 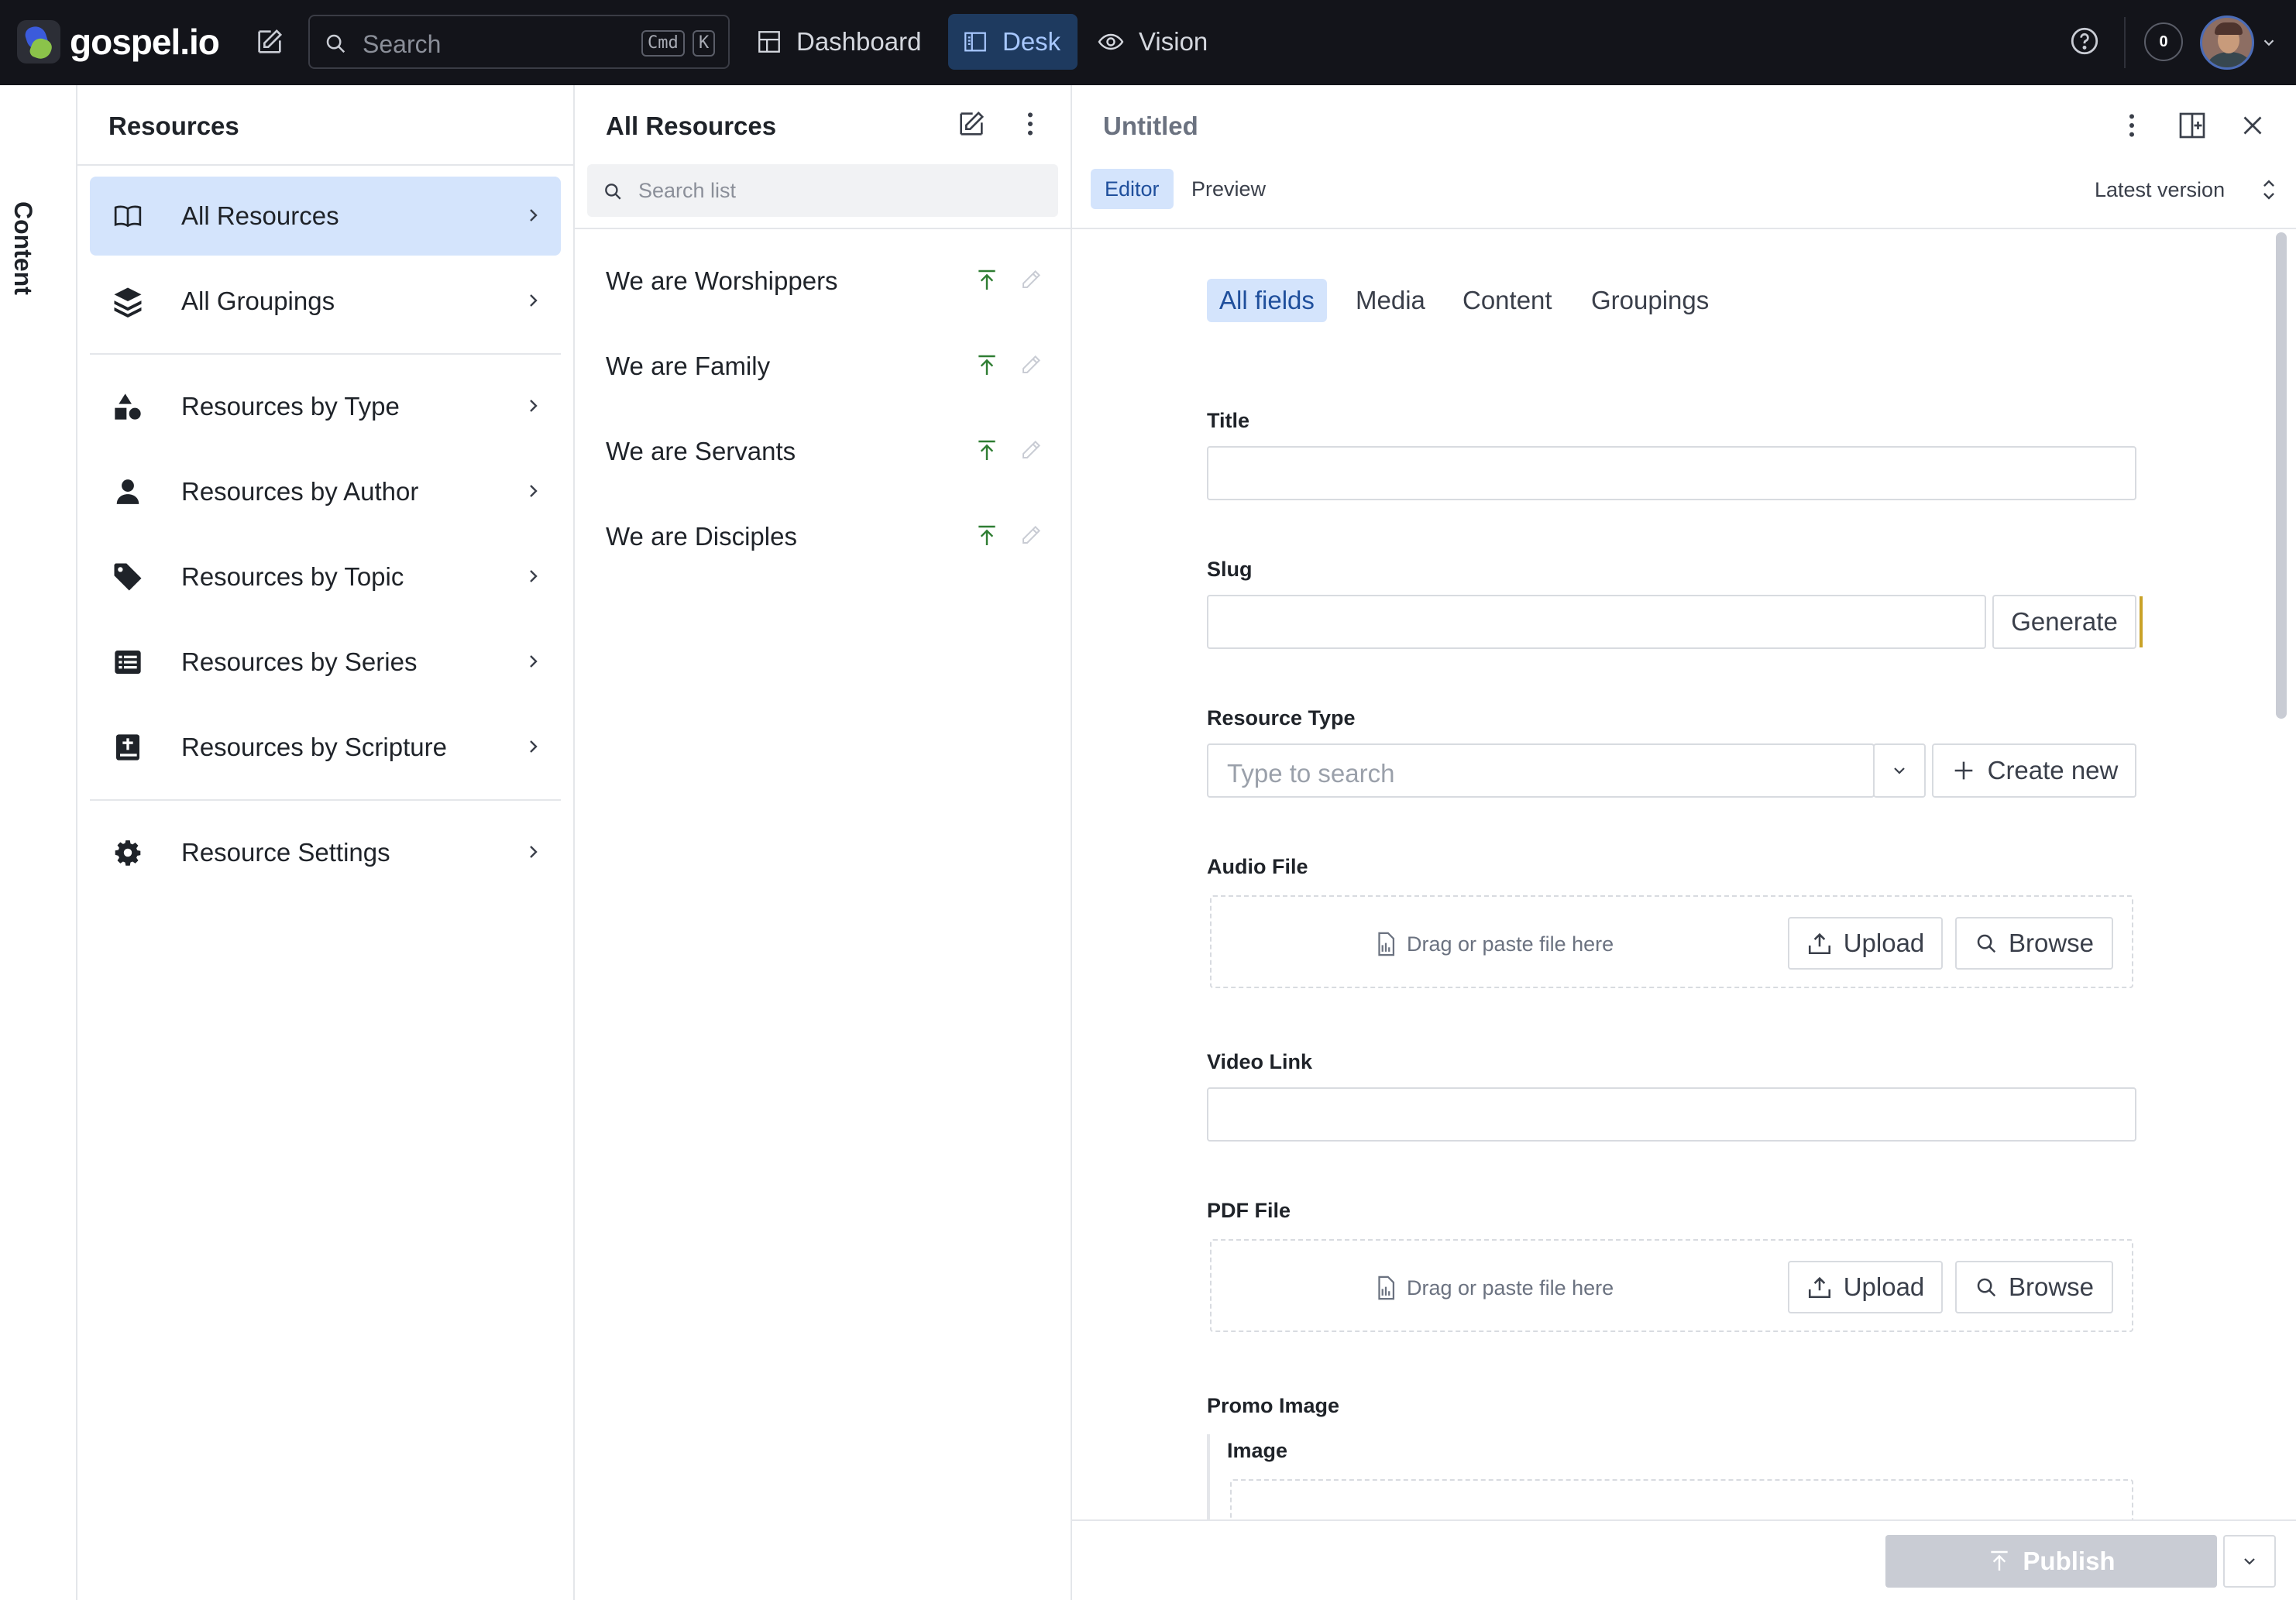 I want to click on field-group-content: Content, so click(x=1507, y=300).